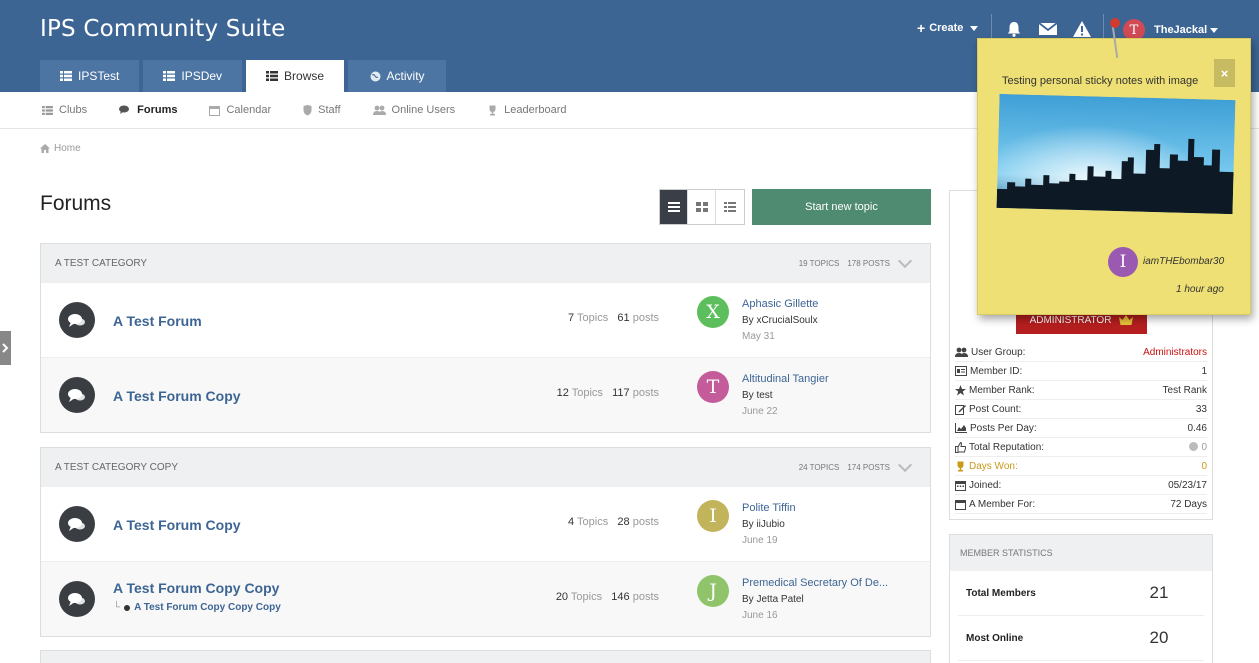 This screenshot has width=1259, height=663. I want to click on notifications-bell-icon, so click(1014, 29).